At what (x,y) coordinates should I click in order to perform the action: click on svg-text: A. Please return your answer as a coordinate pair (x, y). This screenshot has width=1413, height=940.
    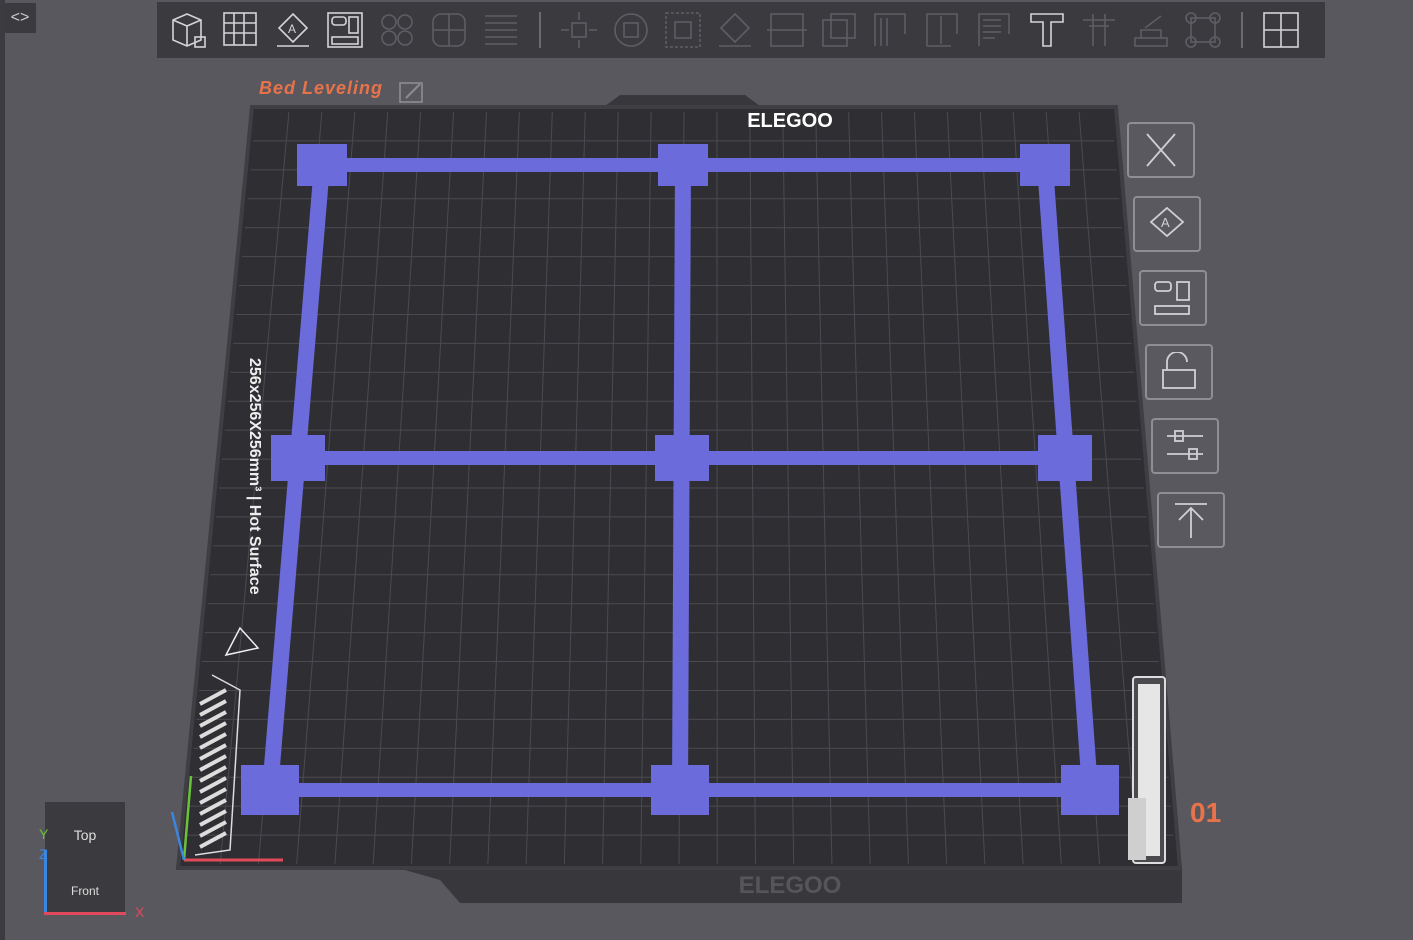
    Looking at the image, I should click on (1165, 222).